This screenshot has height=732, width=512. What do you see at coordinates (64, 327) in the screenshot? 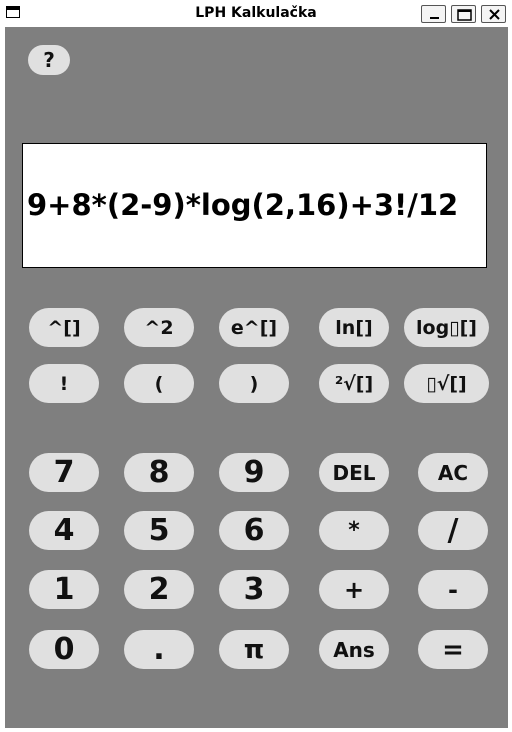
I see `power-button: ^[]` at bounding box center [64, 327].